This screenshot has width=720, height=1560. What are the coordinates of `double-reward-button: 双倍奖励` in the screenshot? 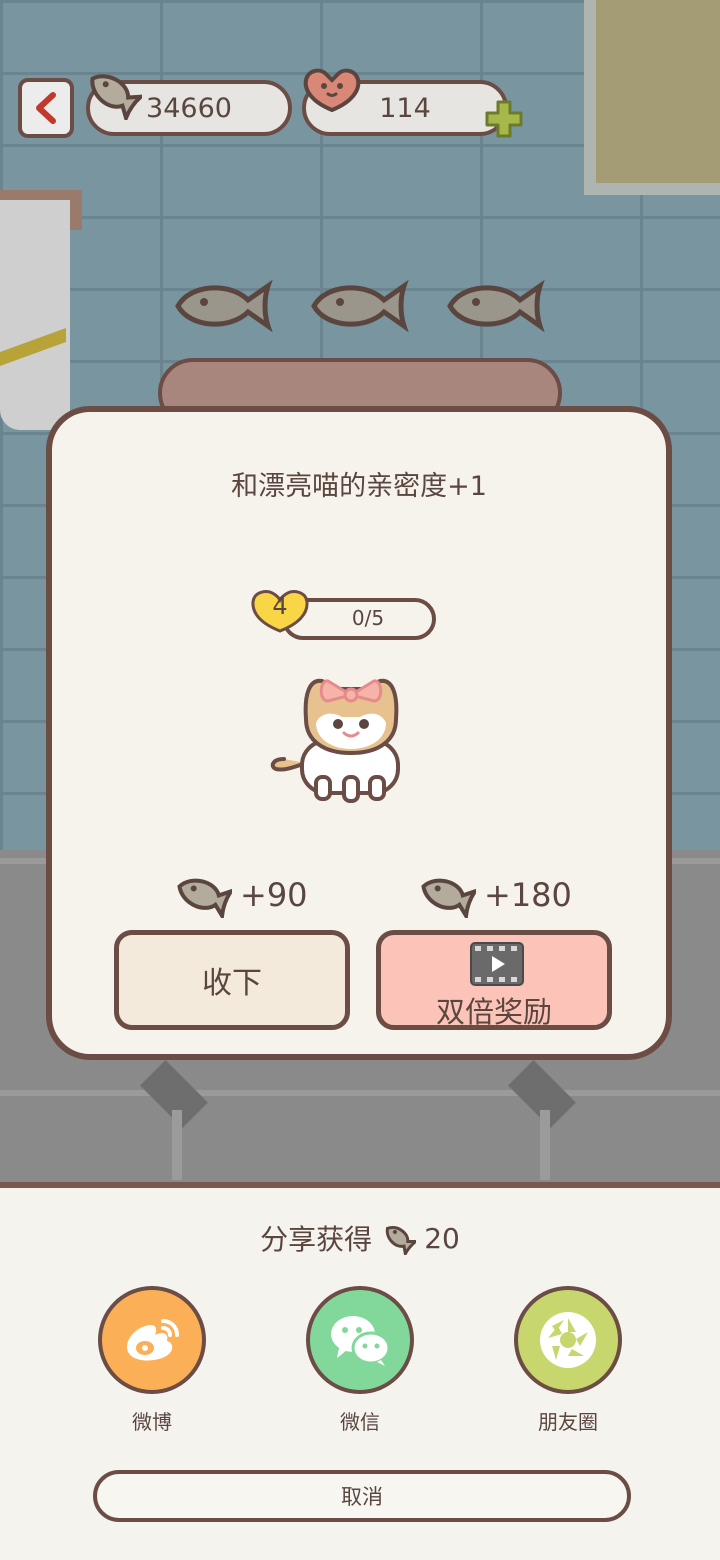 It's located at (494, 980).